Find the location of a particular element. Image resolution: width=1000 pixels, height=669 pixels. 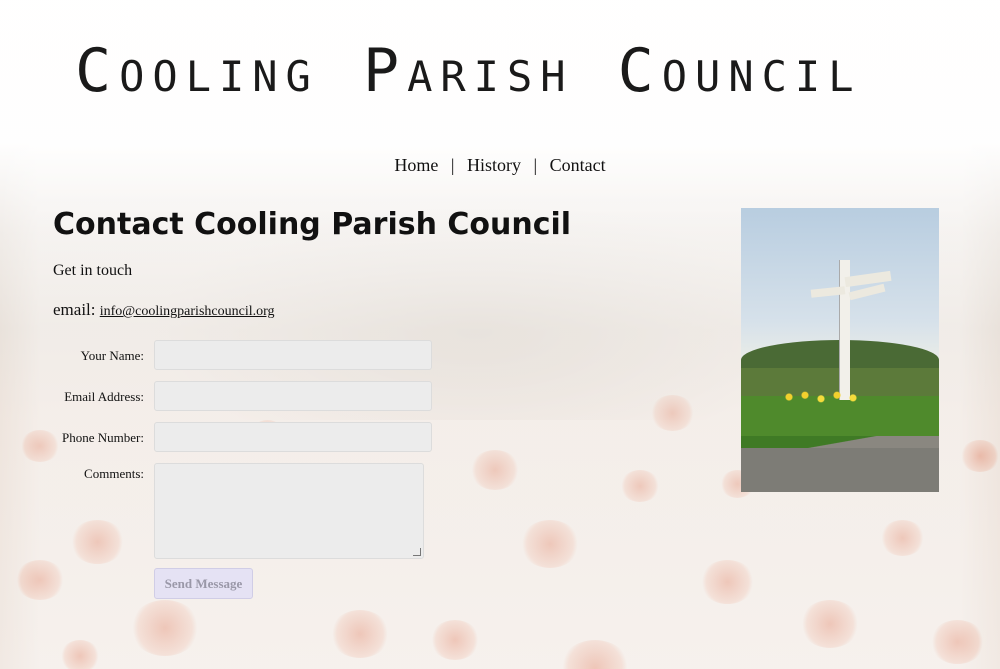

name-label: Your Name: is located at coordinates (112, 355).